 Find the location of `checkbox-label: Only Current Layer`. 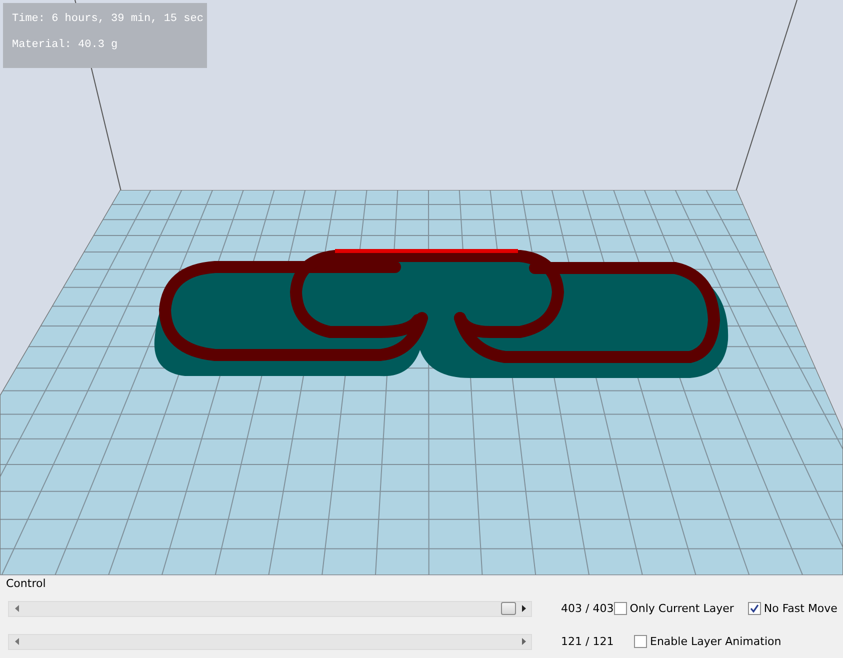

checkbox-label: Only Current Layer is located at coordinates (682, 608).